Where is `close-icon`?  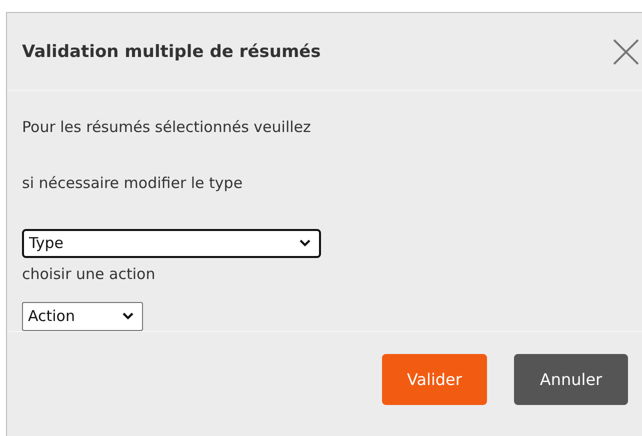 close-icon is located at coordinates (626, 51).